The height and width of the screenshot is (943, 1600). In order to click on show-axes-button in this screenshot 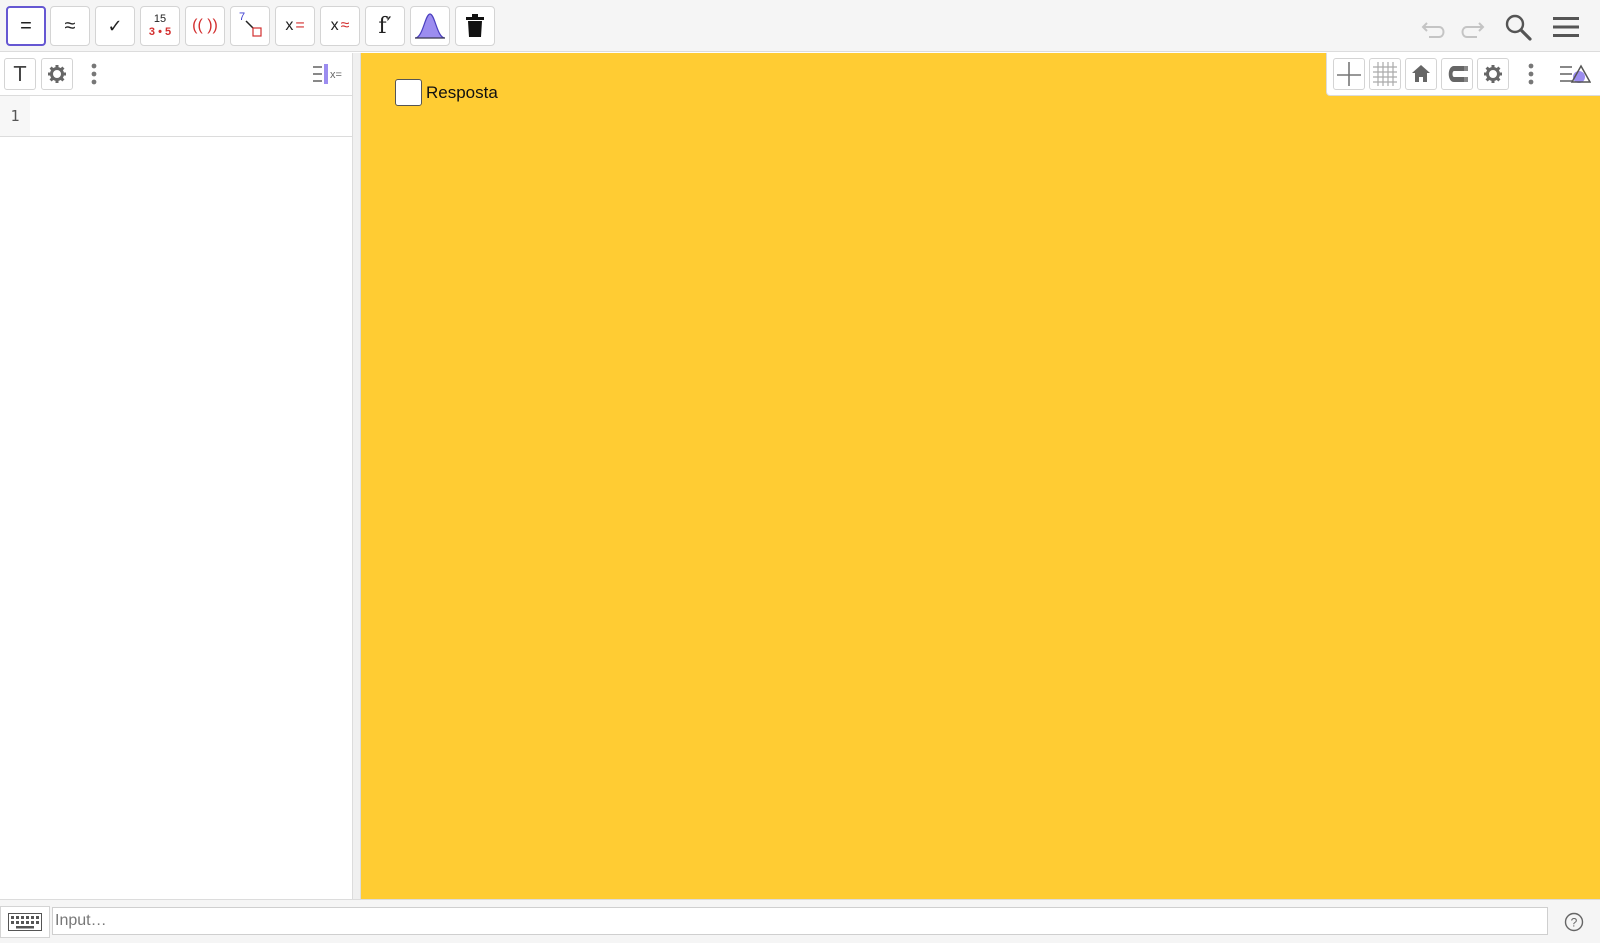, I will do `click(1349, 74)`.